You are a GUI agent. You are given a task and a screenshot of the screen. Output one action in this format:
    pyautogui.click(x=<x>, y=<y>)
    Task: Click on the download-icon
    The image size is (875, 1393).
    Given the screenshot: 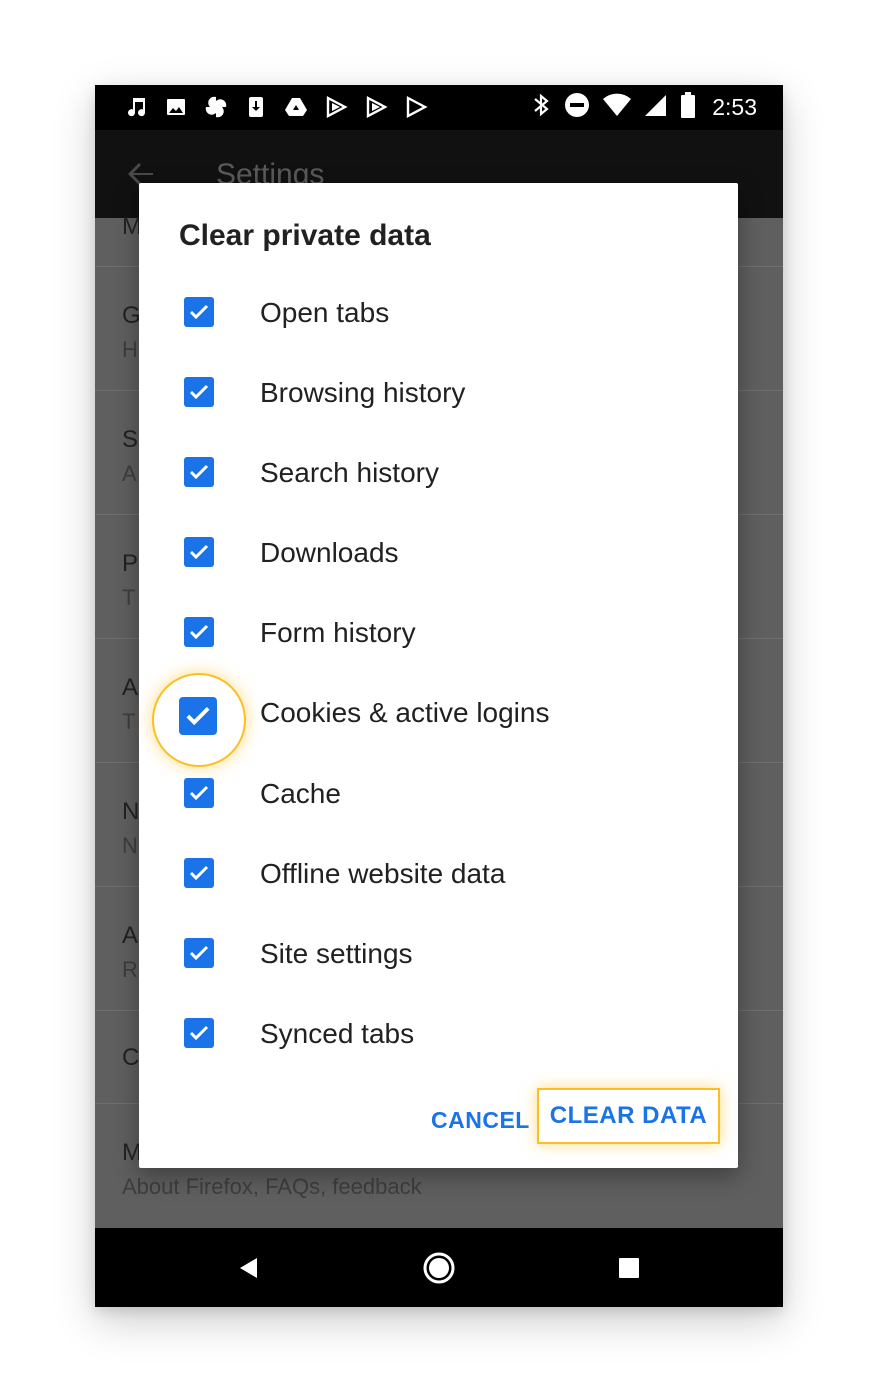 What is the action you would take?
    pyautogui.click(x=256, y=107)
    